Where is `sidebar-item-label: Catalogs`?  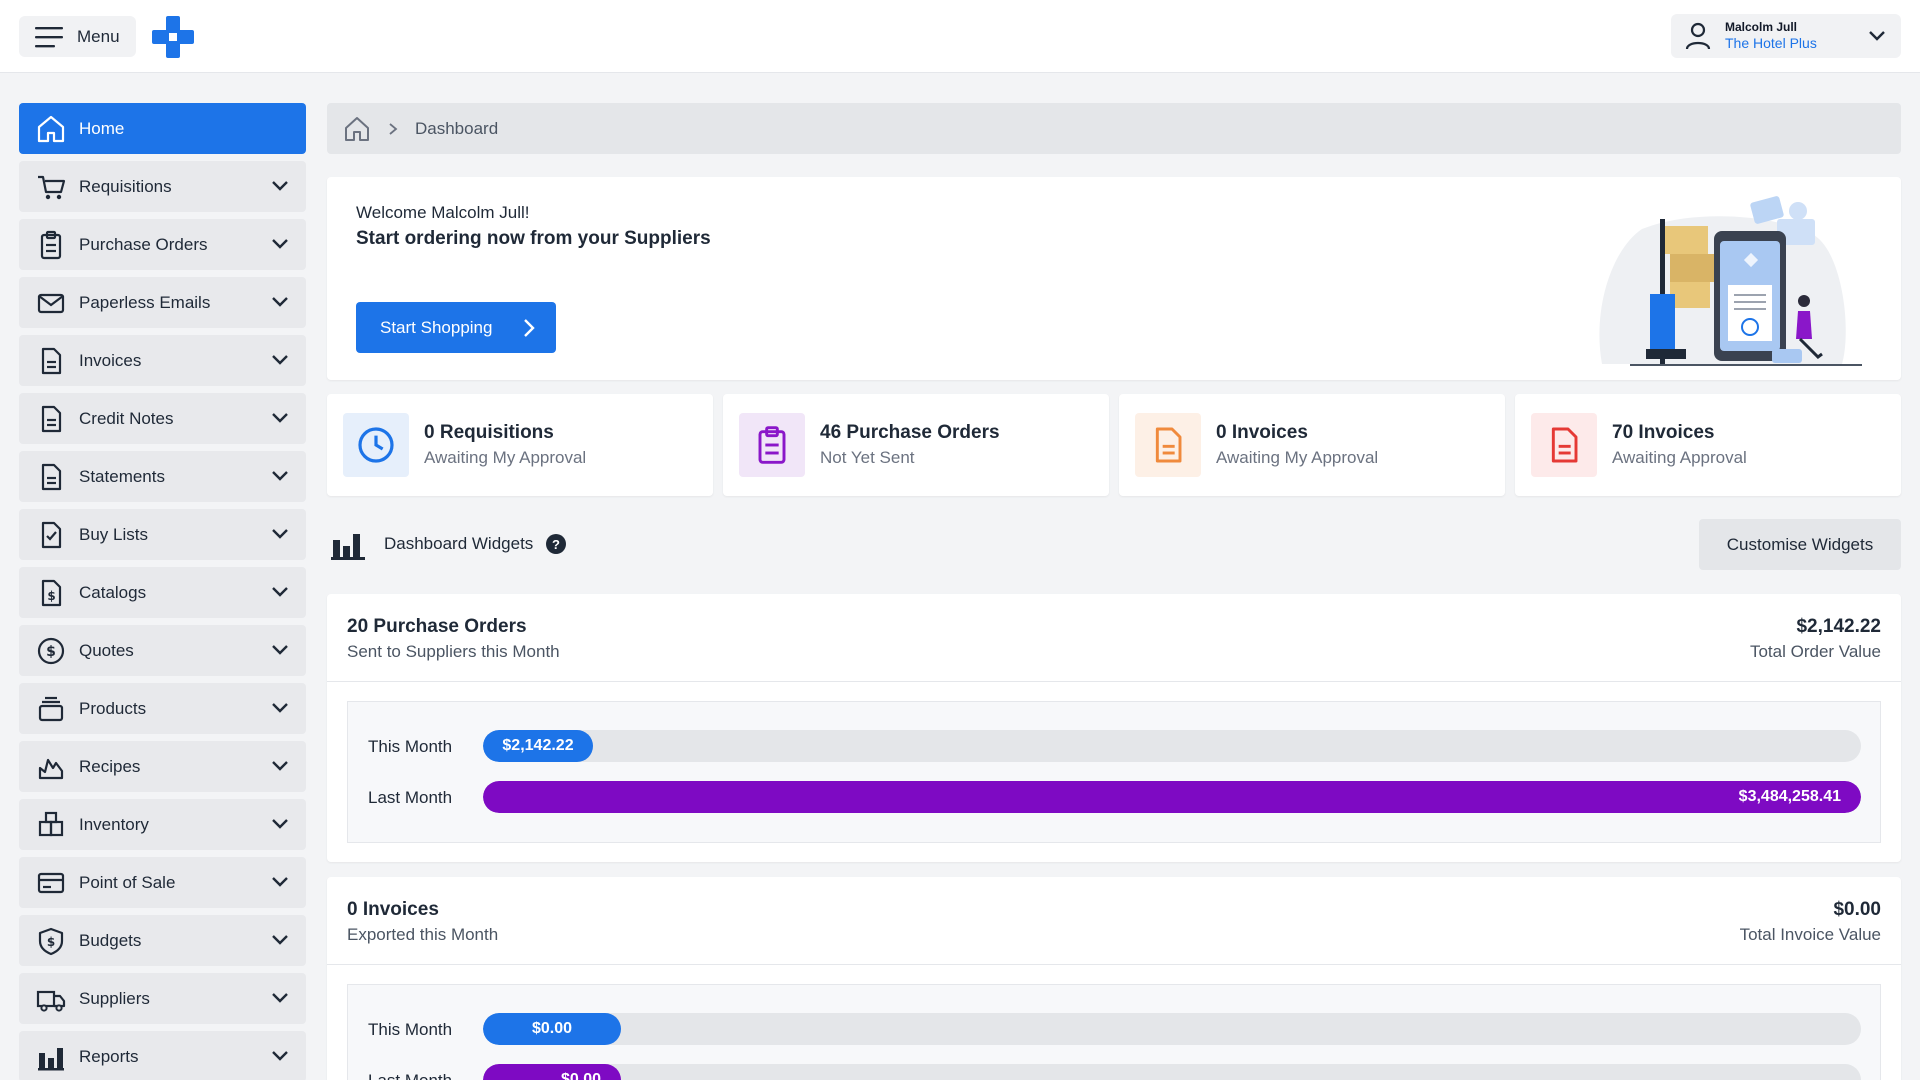 sidebar-item-label: Catalogs is located at coordinates (113, 592).